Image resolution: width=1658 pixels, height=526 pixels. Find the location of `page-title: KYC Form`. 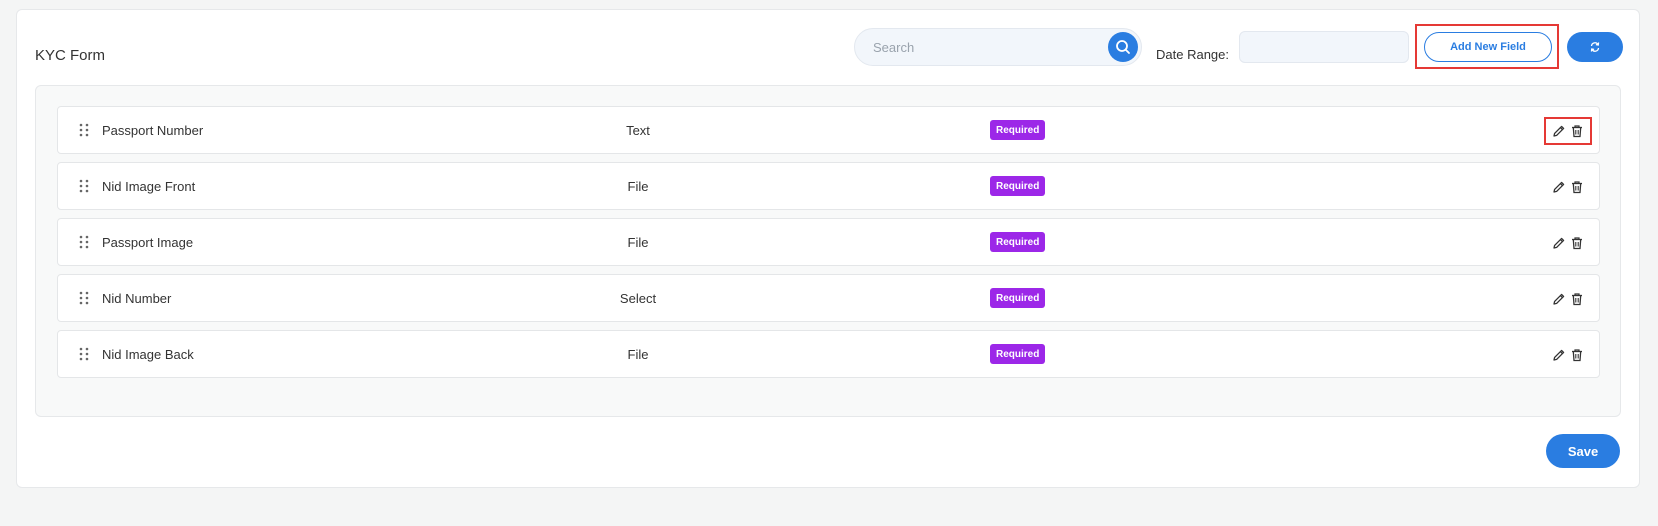

page-title: KYC Form is located at coordinates (70, 55).